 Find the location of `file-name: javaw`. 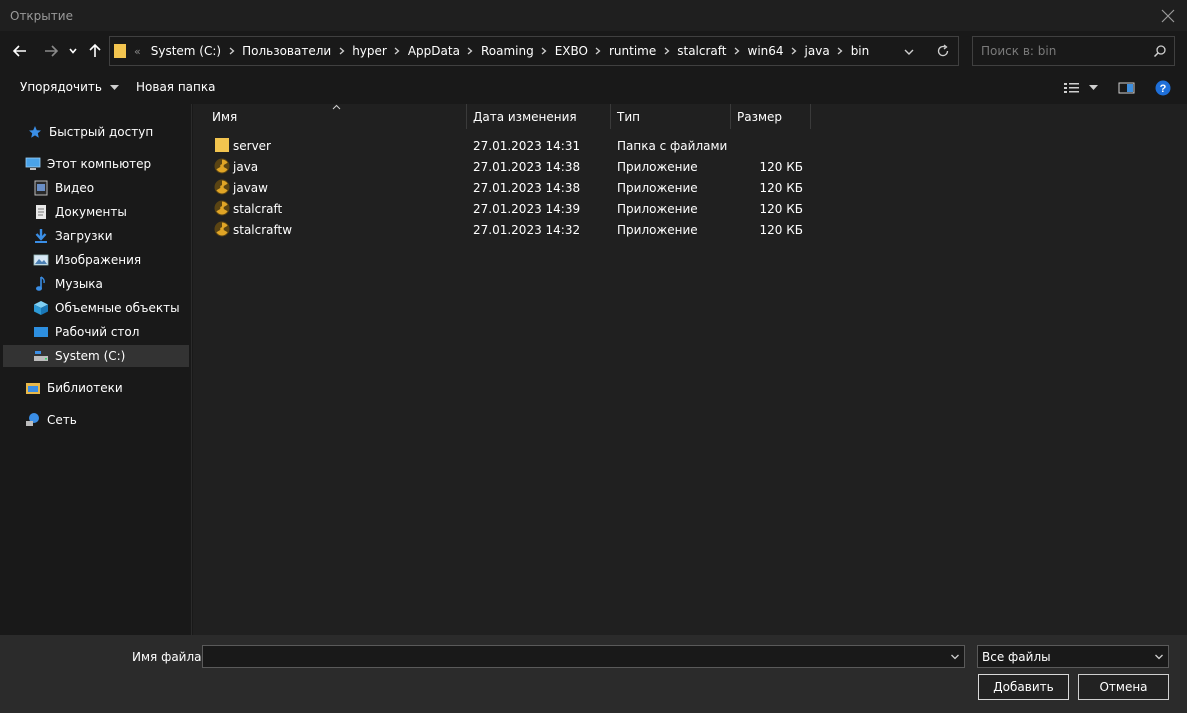

file-name: javaw is located at coordinates (250, 188).